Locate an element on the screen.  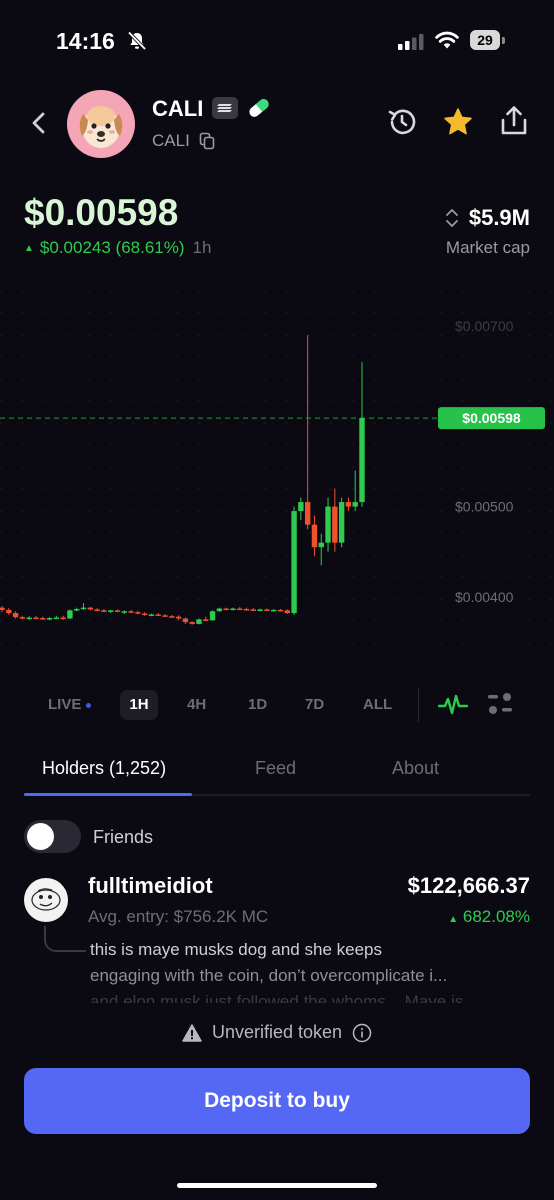
y-tick-label: $0.00400 is located at coordinates (484, 597).